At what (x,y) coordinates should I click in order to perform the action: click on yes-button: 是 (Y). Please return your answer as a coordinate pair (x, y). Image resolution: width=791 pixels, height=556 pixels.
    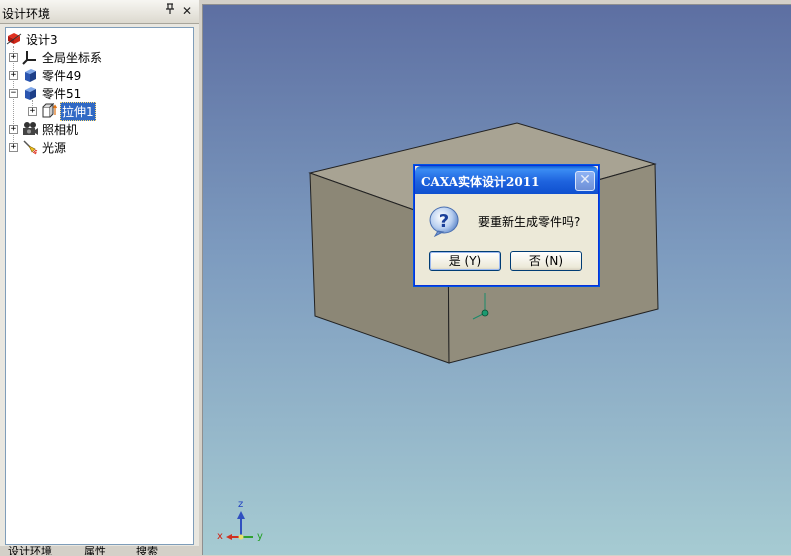
    Looking at the image, I should click on (465, 261).